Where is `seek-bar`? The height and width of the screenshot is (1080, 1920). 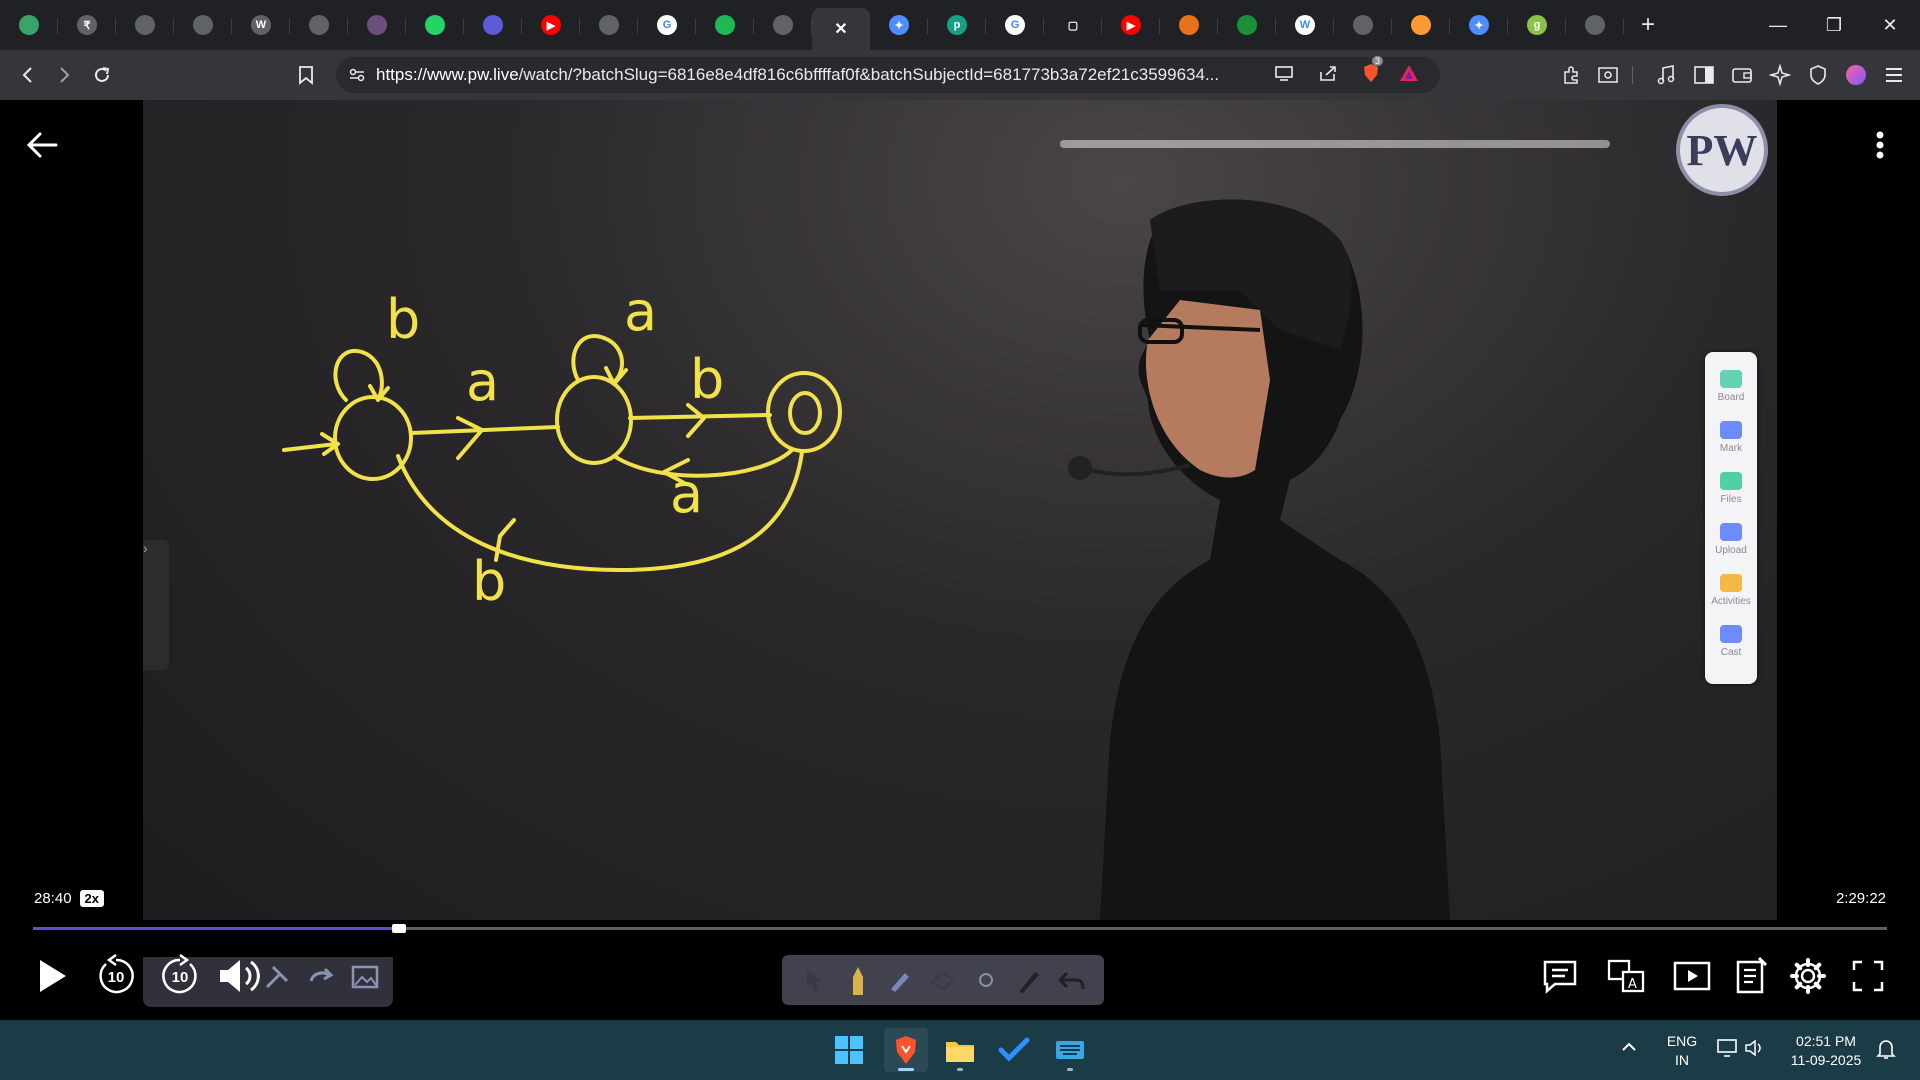 seek-bar is located at coordinates (960, 928).